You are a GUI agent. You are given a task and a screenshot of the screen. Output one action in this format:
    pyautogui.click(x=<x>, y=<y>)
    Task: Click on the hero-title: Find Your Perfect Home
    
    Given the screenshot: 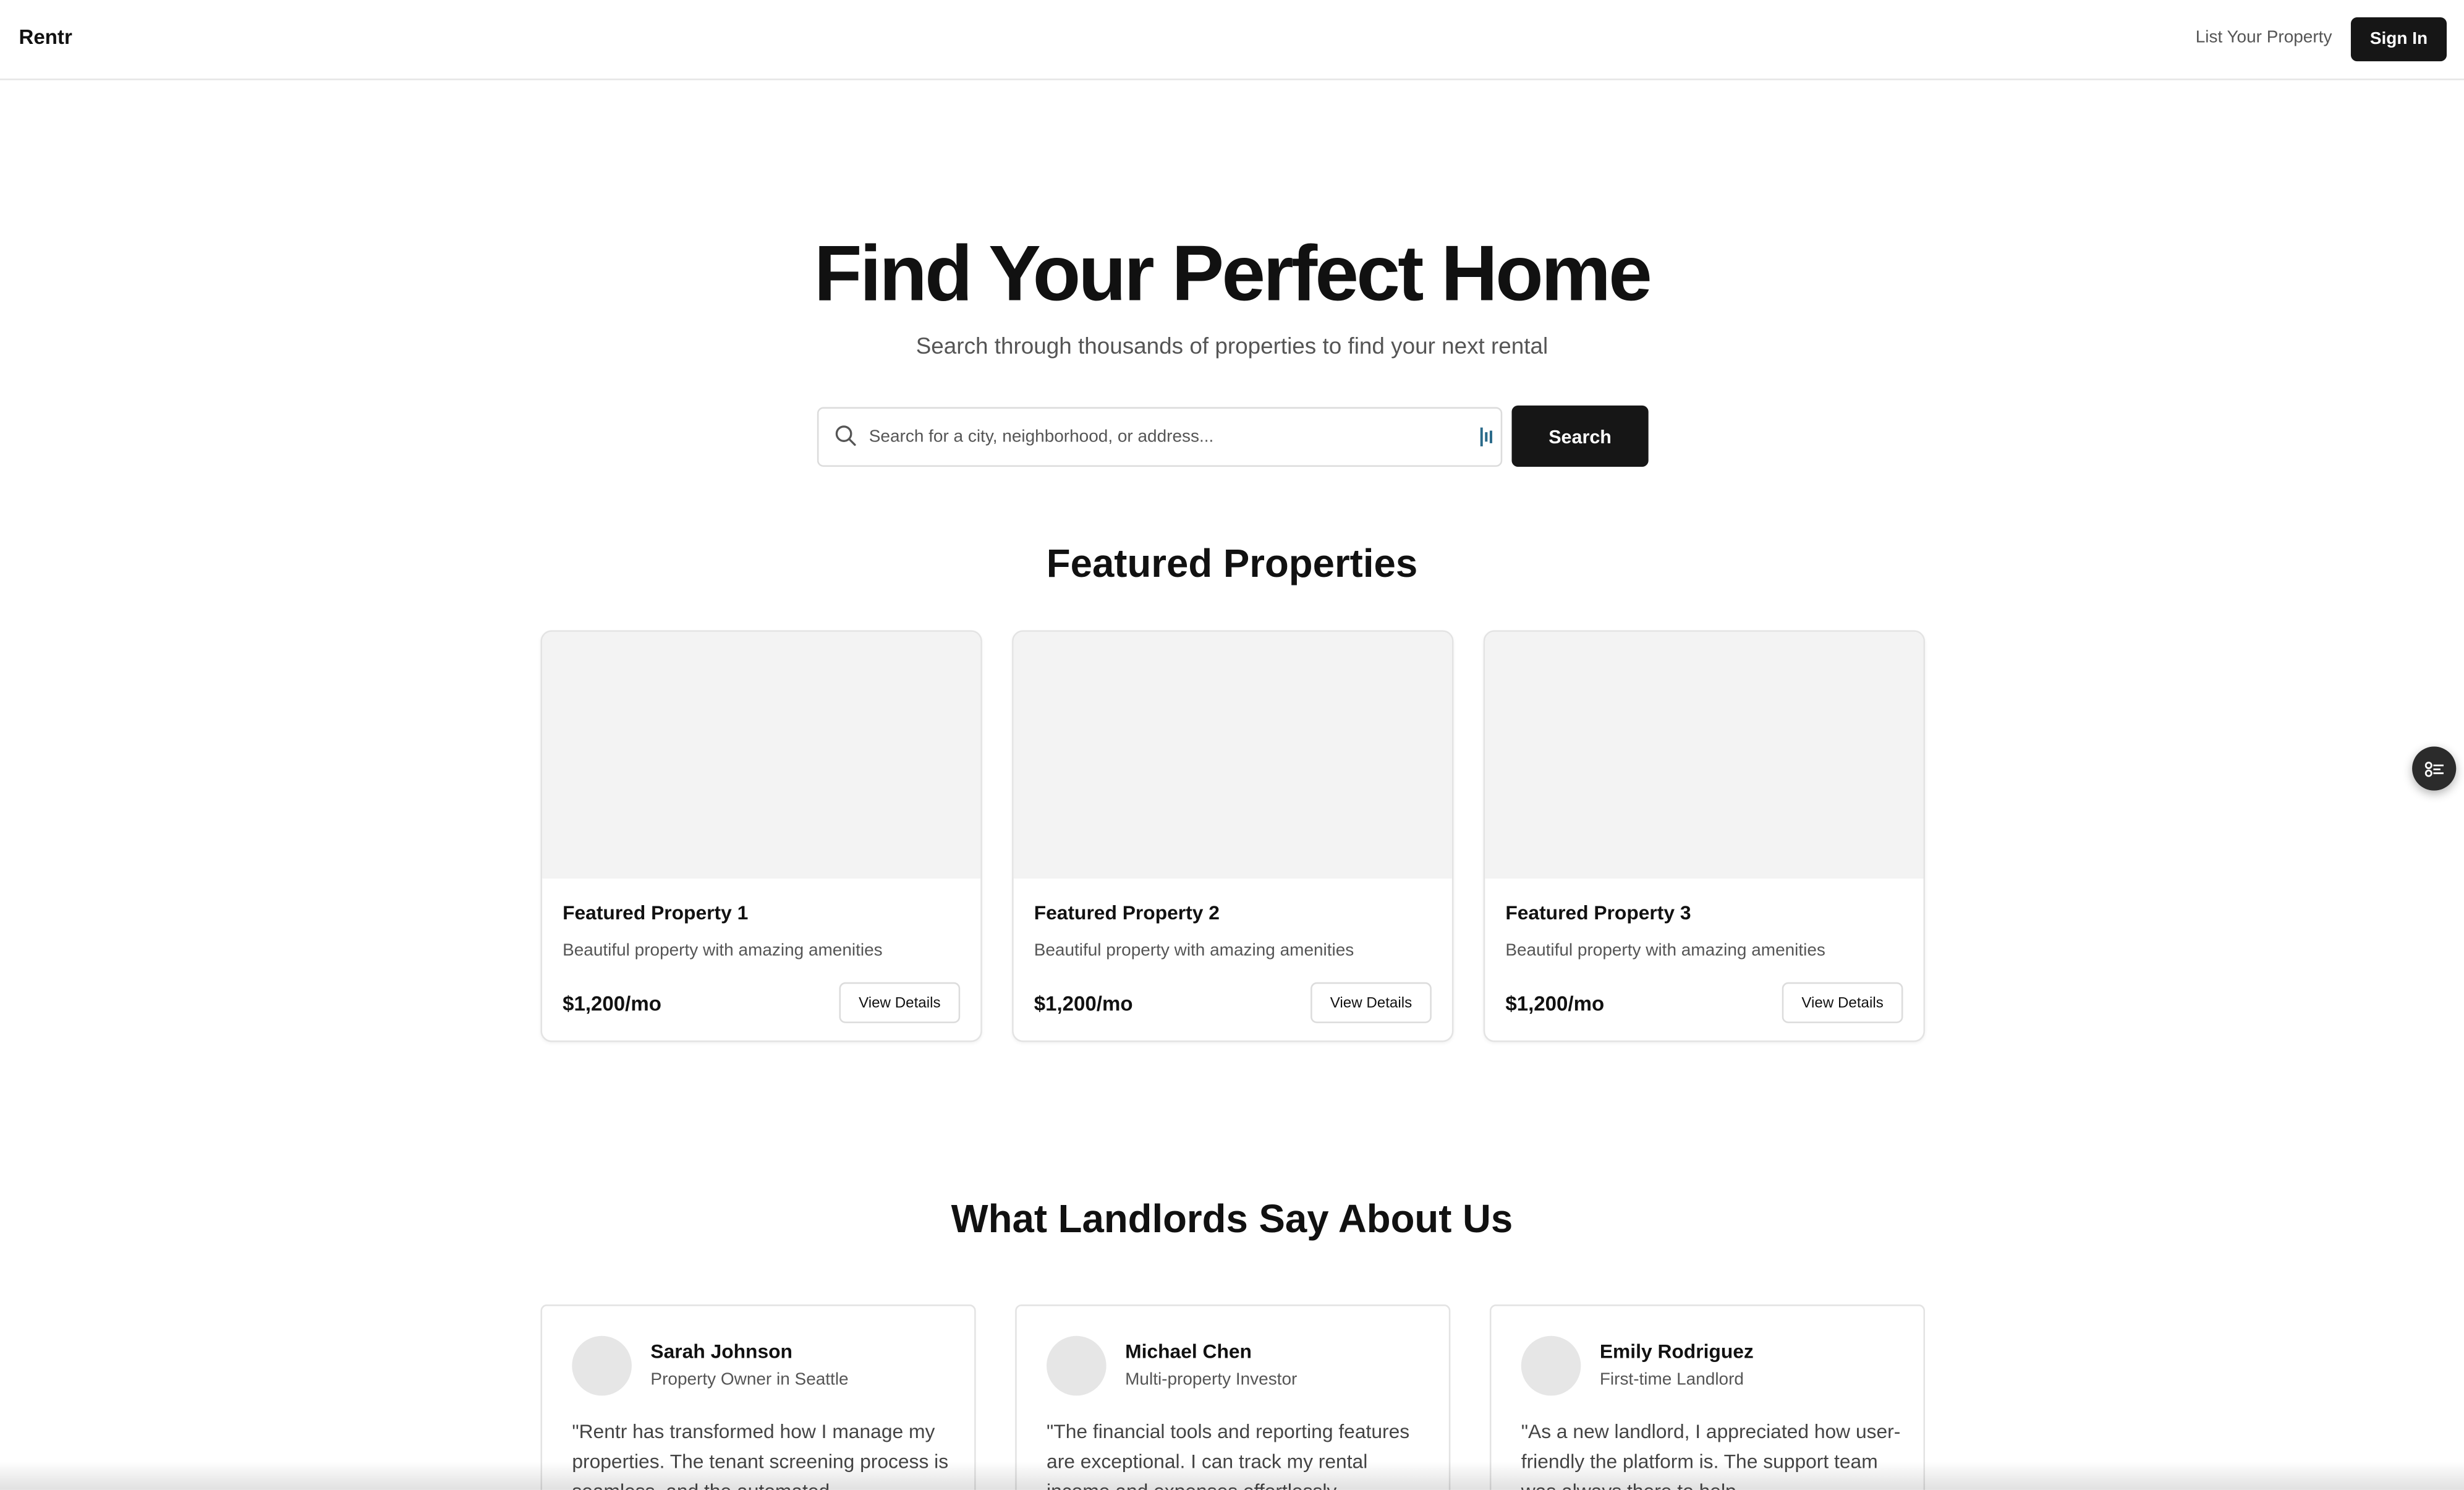 What is the action you would take?
    pyautogui.click(x=1233, y=273)
    